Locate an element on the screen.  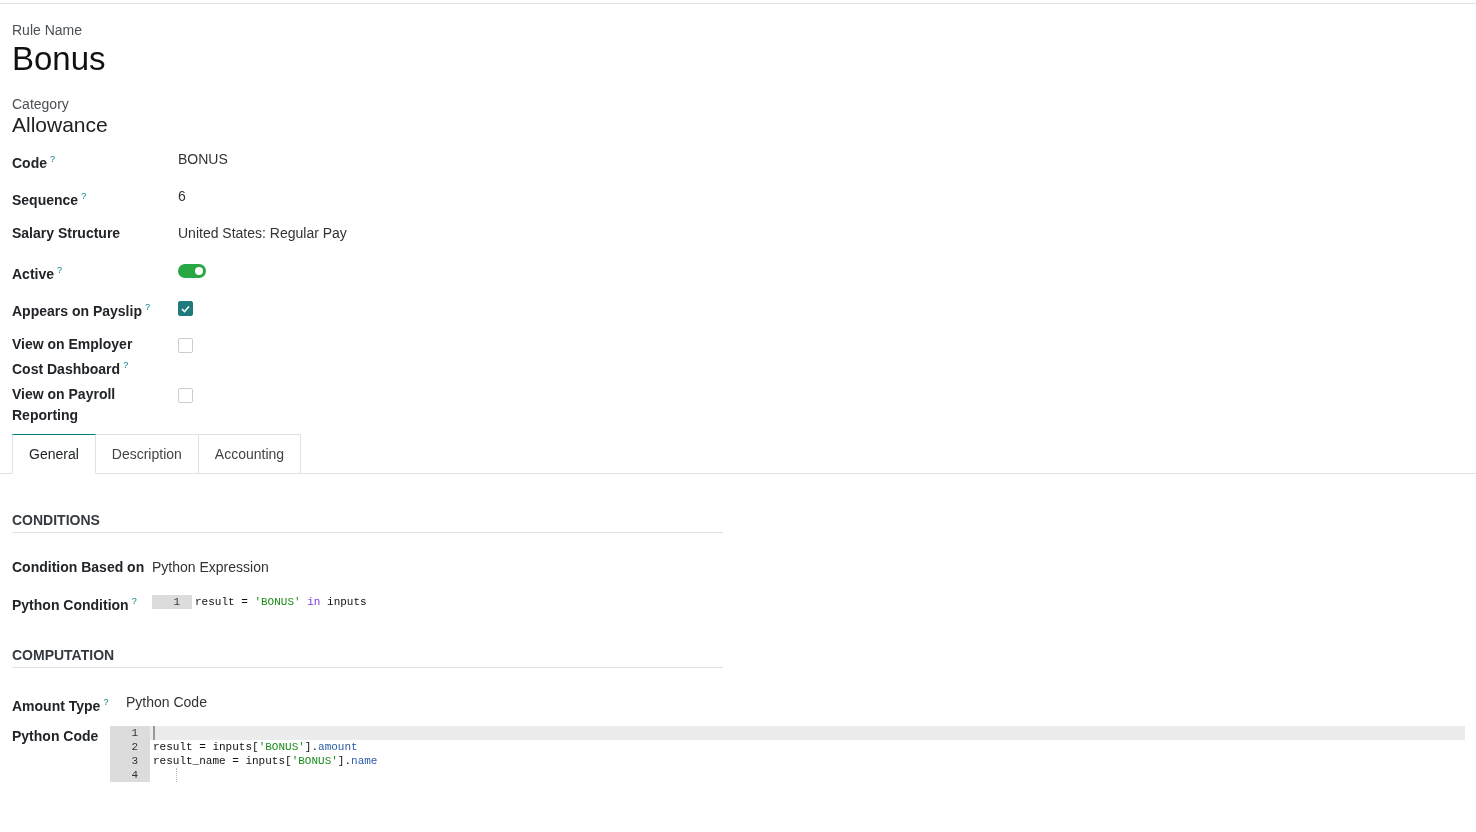
field-value: Python Code is located at coordinates (166, 702).